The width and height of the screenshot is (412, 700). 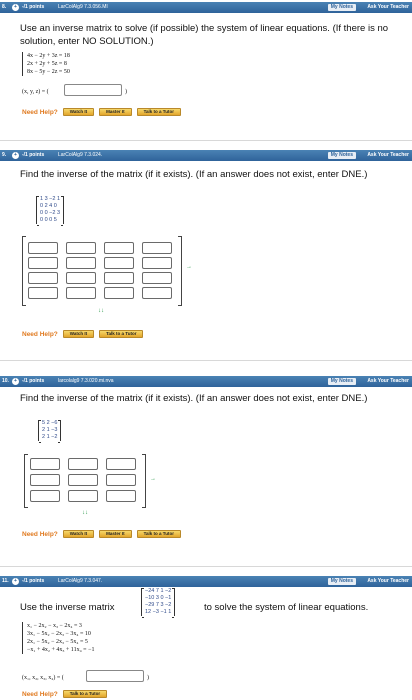 I want to click on question-text-left: Use the inverse matrix, so click(x=67, y=607).